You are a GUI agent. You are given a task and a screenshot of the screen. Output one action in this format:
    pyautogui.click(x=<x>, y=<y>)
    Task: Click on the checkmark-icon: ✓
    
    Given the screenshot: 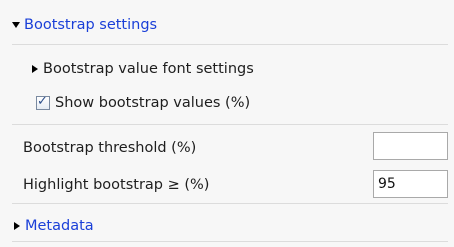 What is the action you would take?
    pyautogui.click(x=42, y=101)
    